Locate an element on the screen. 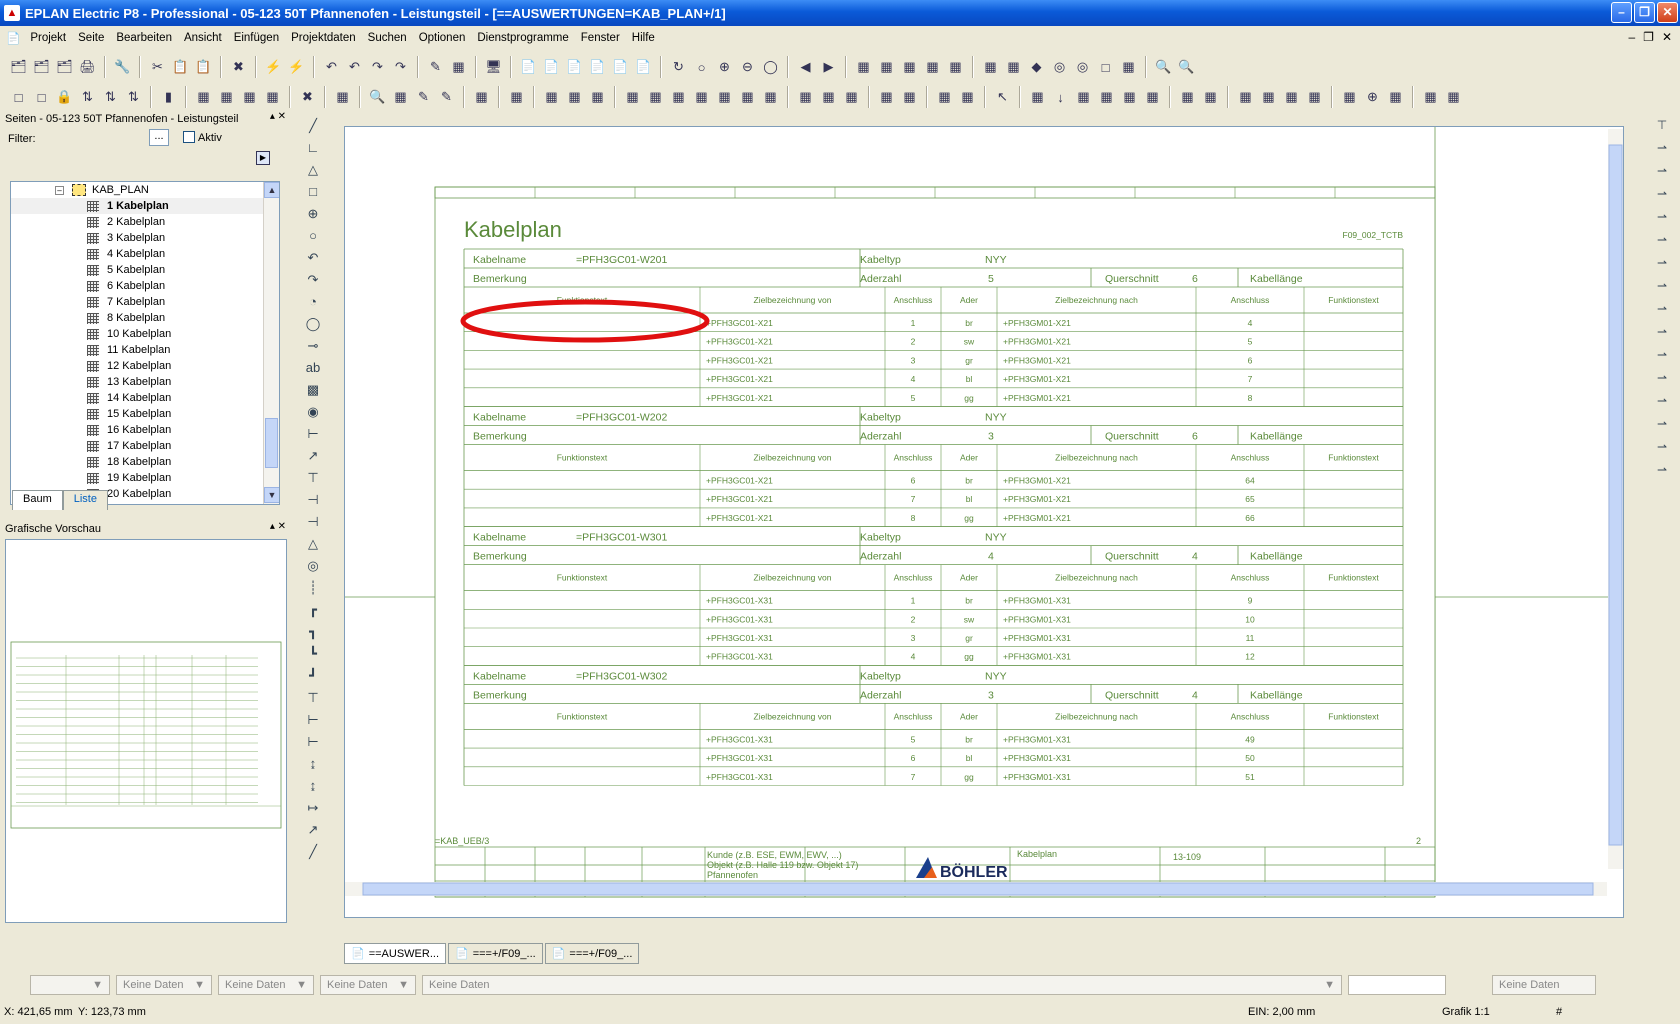 This screenshot has width=1680, height=1024. symbol-tool-icon: ⊤ is located at coordinates (1662, 129).